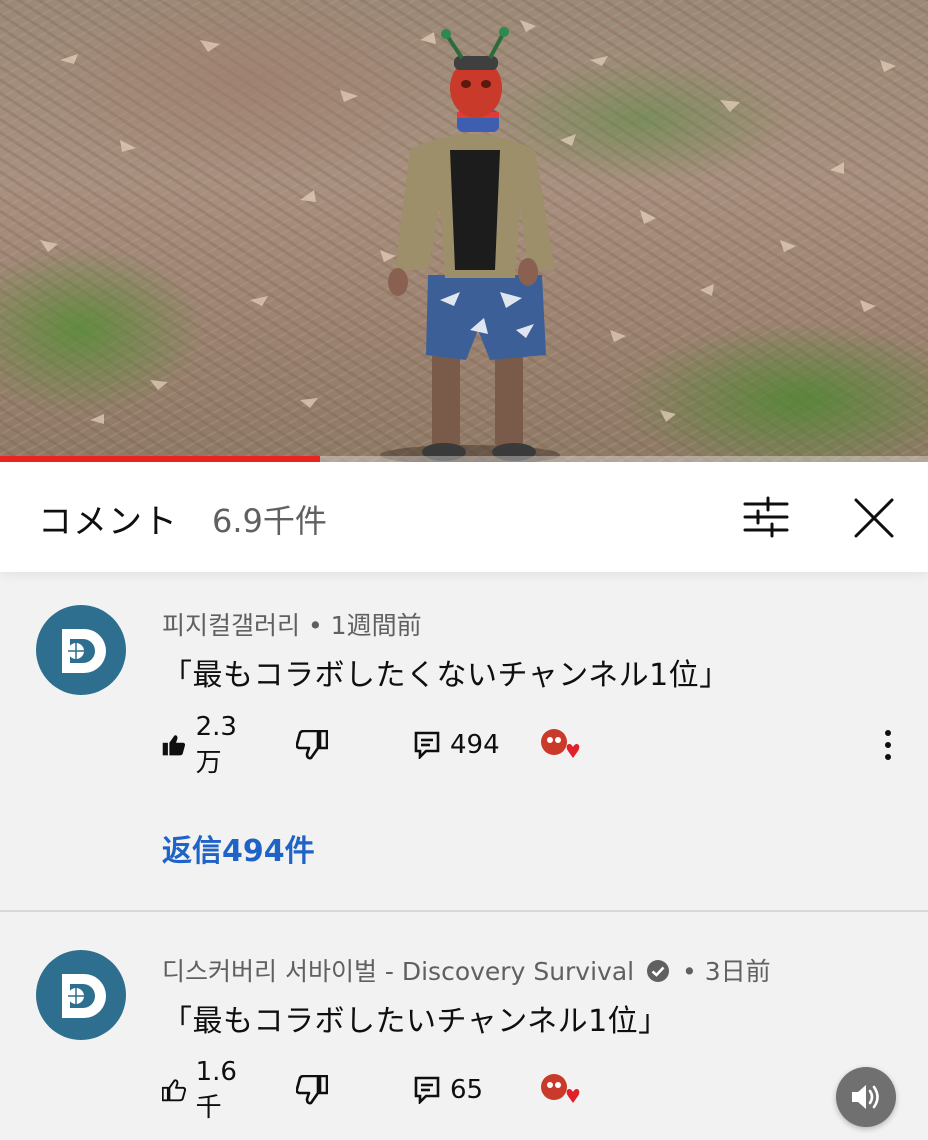  I want to click on like-count: 2.3万, so click(216, 744).